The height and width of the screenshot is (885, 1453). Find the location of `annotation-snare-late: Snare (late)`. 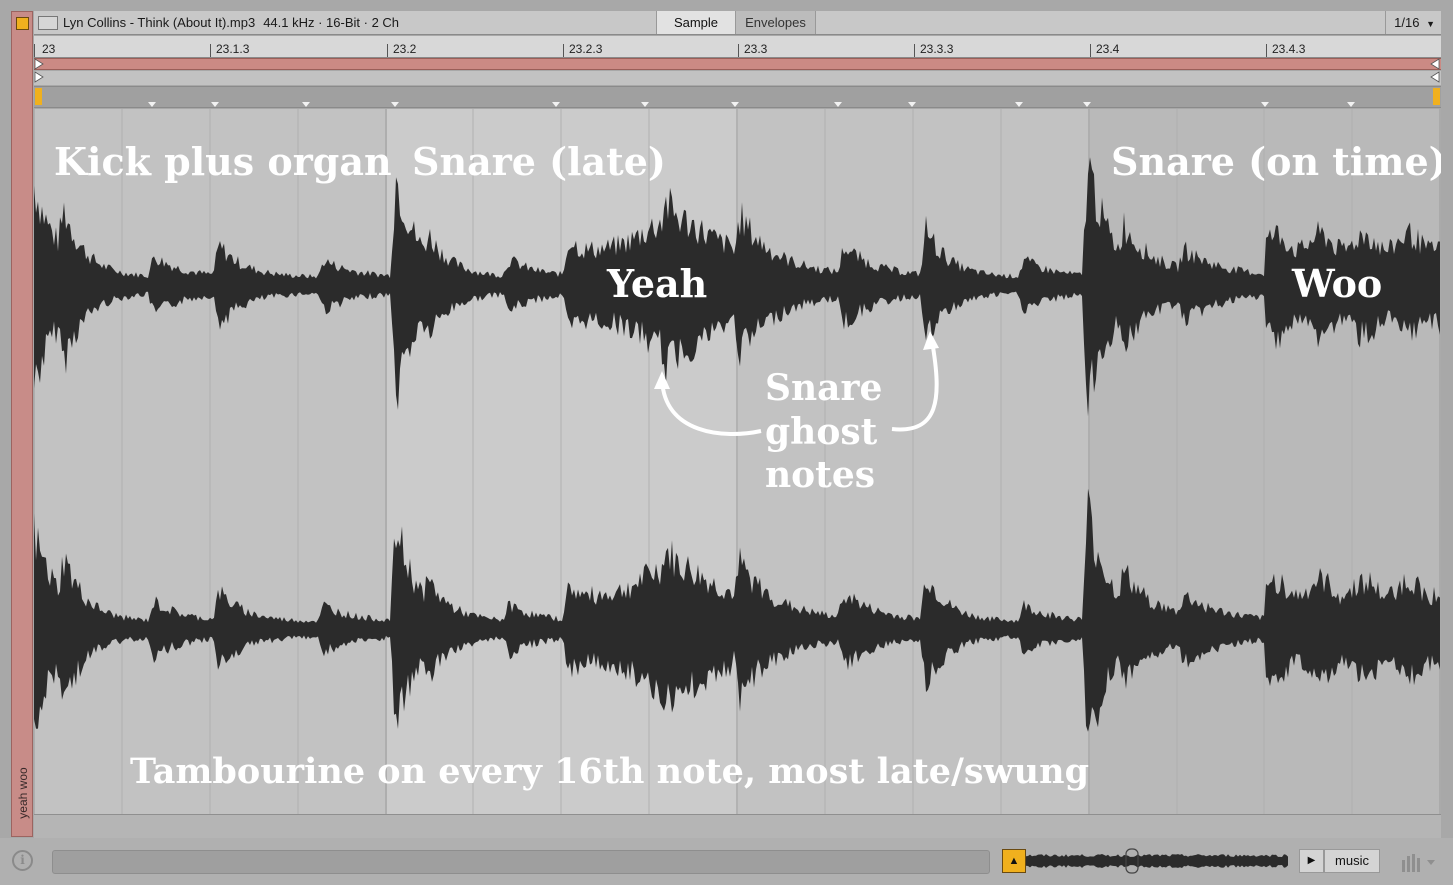

annotation-snare-late: Snare (late) is located at coordinates (539, 161).